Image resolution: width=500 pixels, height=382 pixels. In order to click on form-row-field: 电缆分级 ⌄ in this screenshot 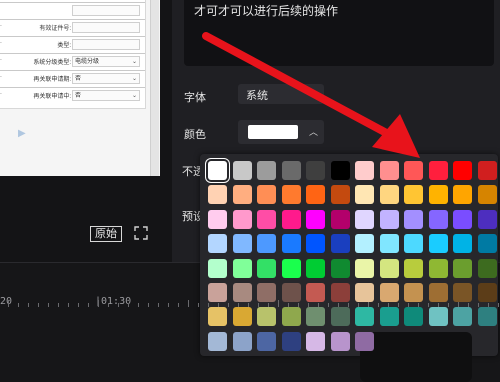, I will do `click(106, 61)`.